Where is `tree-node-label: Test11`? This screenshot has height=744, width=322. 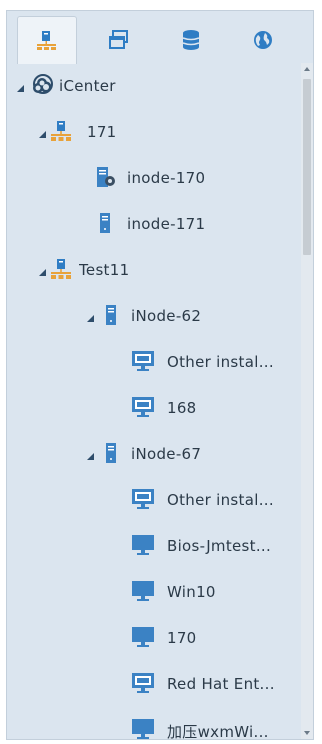 tree-node-label: Test11 is located at coordinates (104, 270).